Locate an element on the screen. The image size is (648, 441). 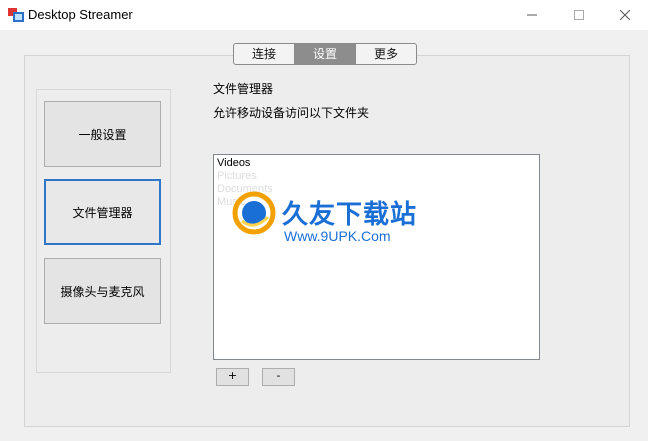
close-icon is located at coordinates (625, 15).